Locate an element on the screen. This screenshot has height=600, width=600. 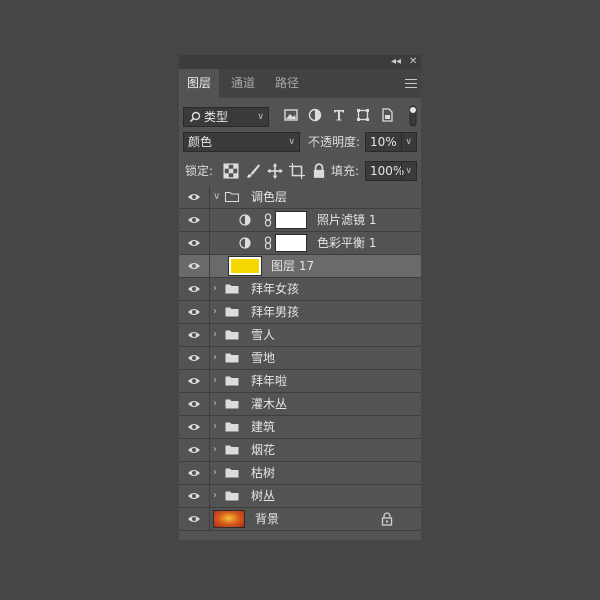
layer-name: 照片滤镜 1 is located at coordinates (347, 220).